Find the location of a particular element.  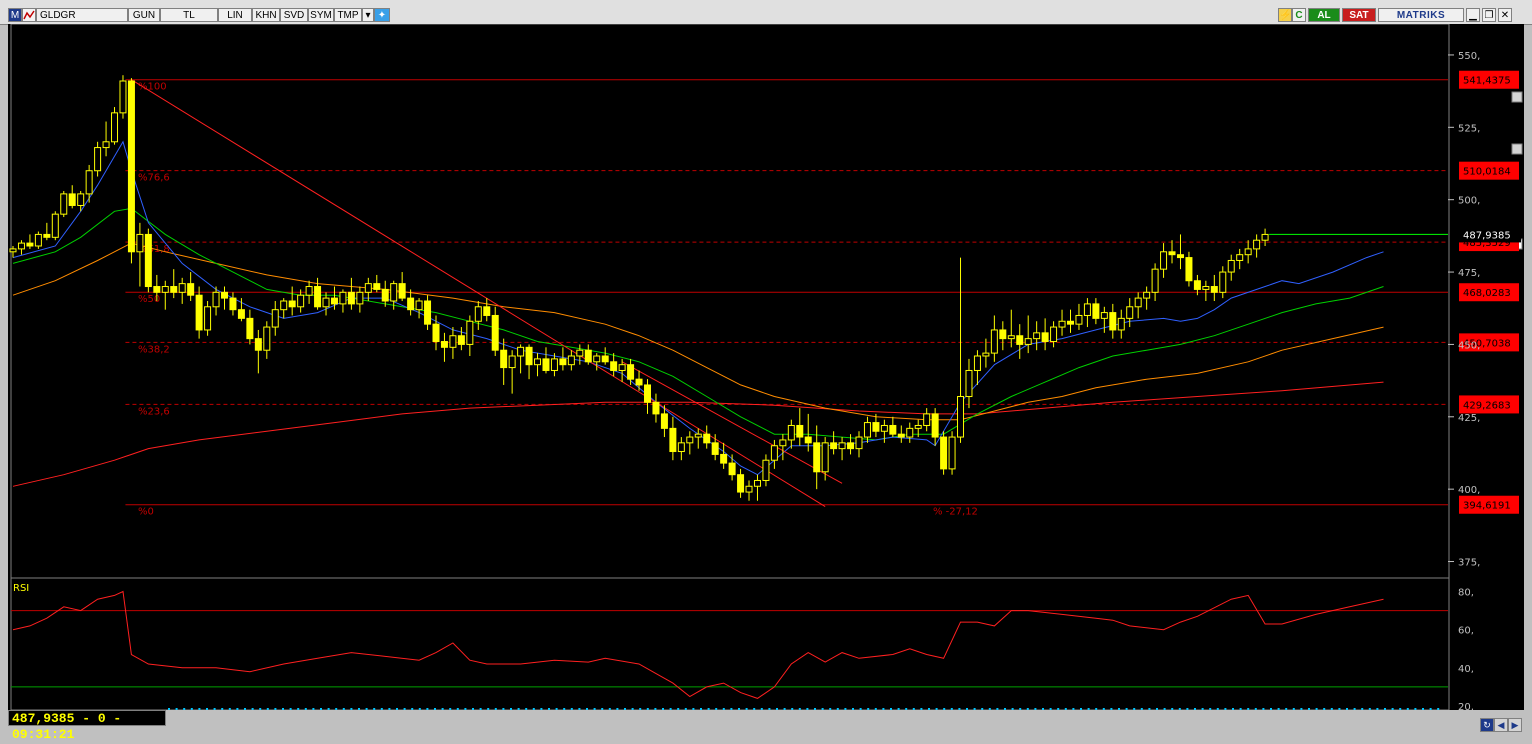

maximize-icon: ❐ is located at coordinates (1489, 15).